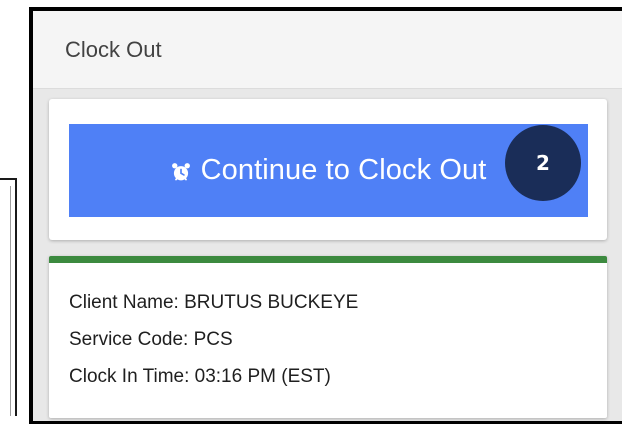  I want to click on service-code-text: Service Code: PCS, so click(151, 339).